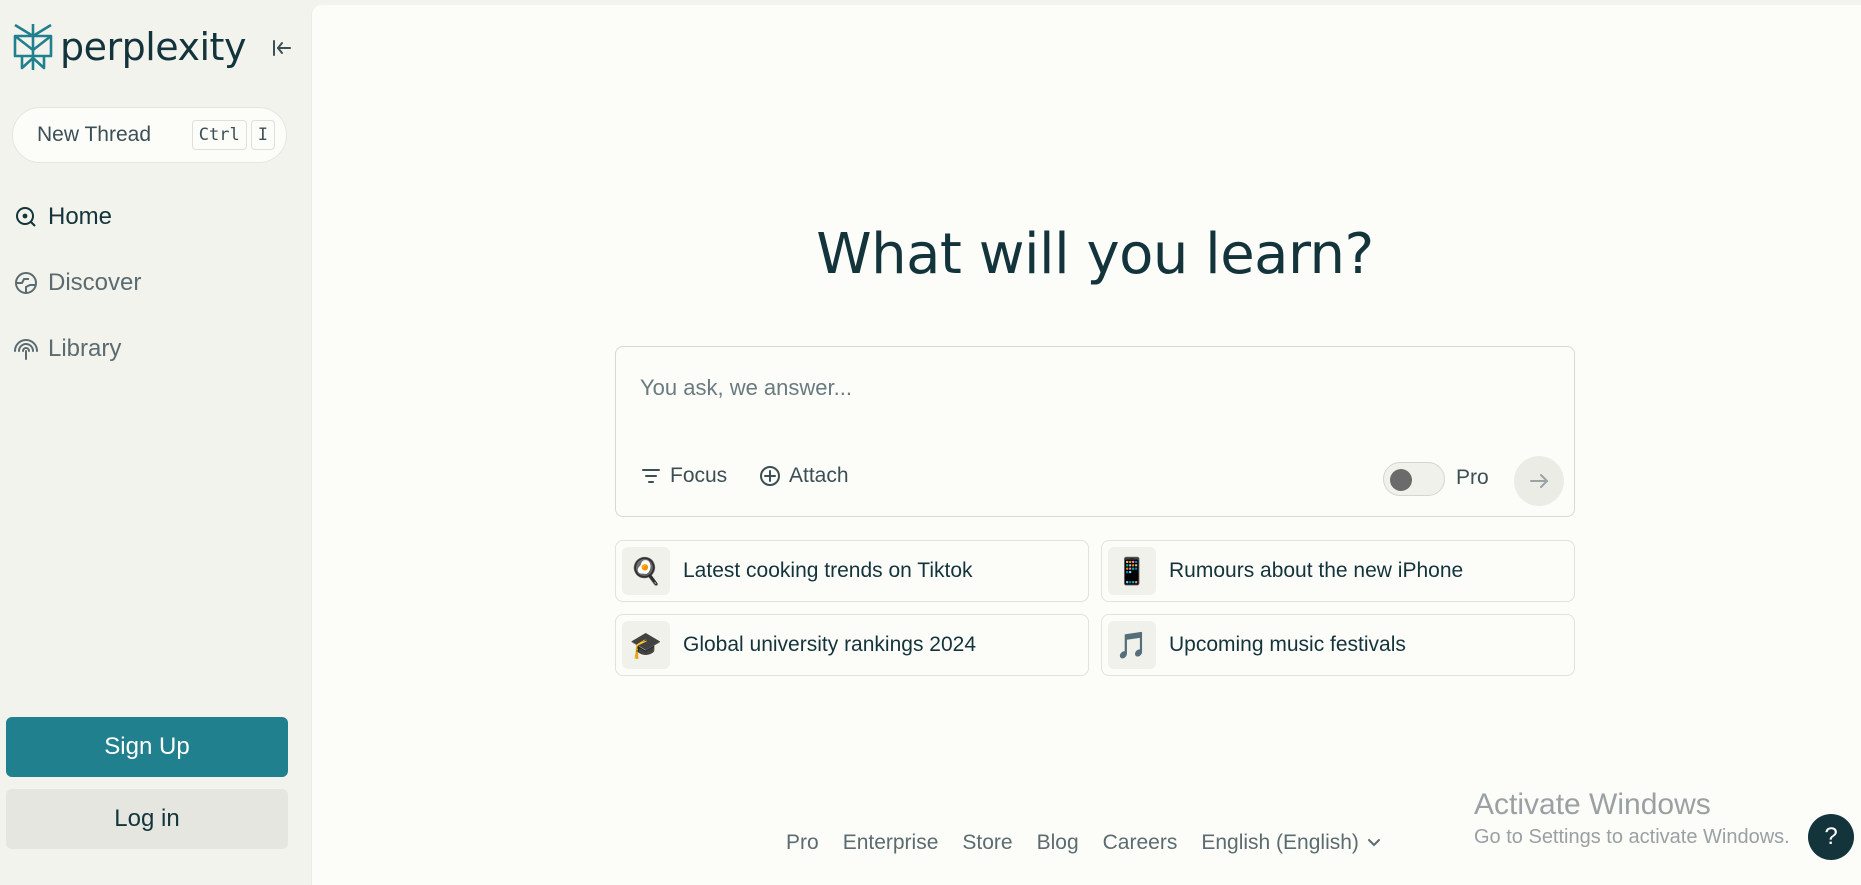 The width and height of the screenshot is (1861, 885). What do you see at coordinates (1287, 644) in the screenshot?
I see `suggestion-label: Upcoming music festivals` at bounding box center [1287, 644].